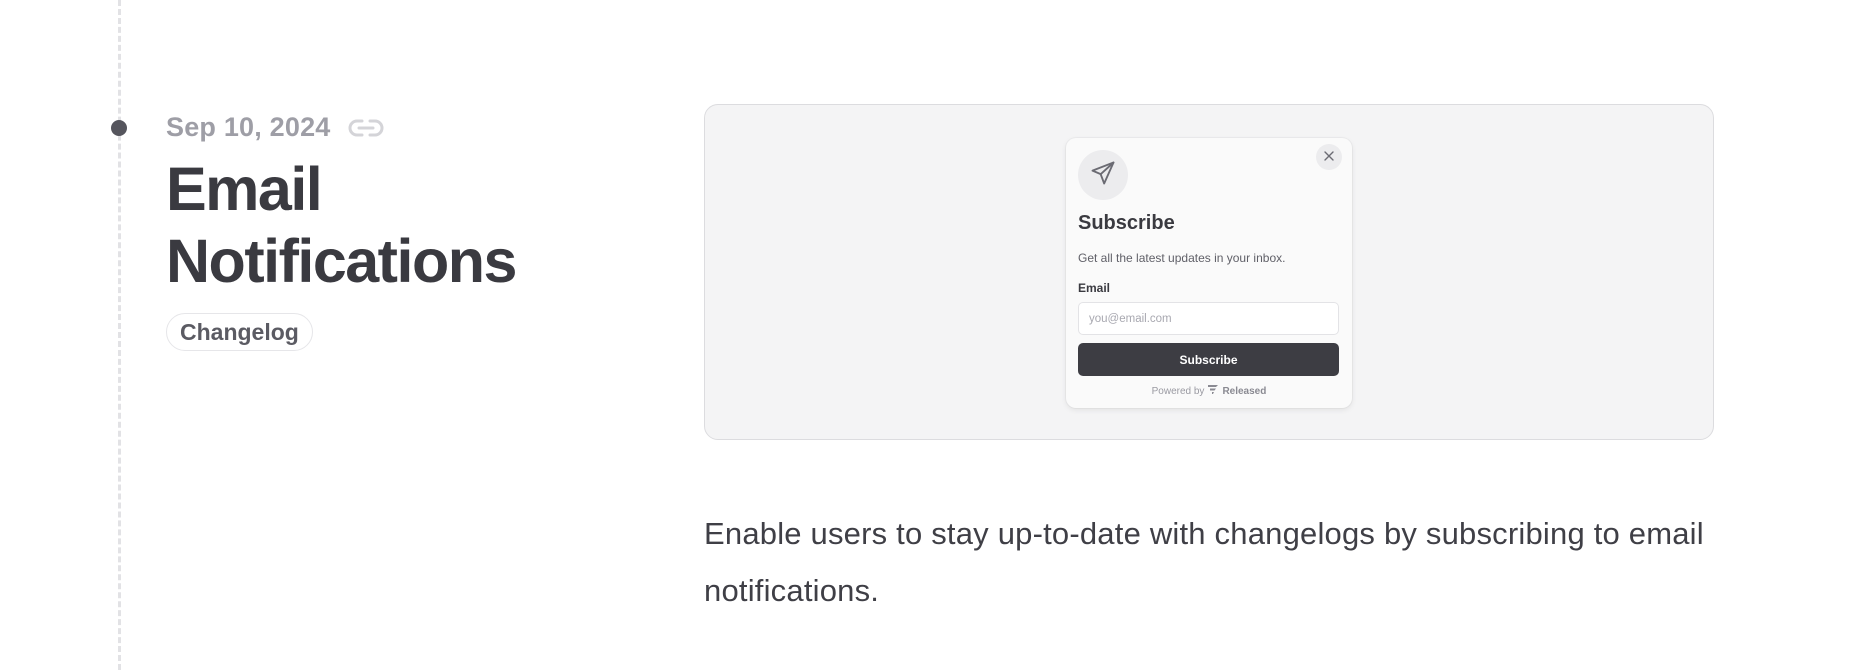  Describe the element at coordinates (119, 128) in the screenshot. I see `timeline-dot` at that location.